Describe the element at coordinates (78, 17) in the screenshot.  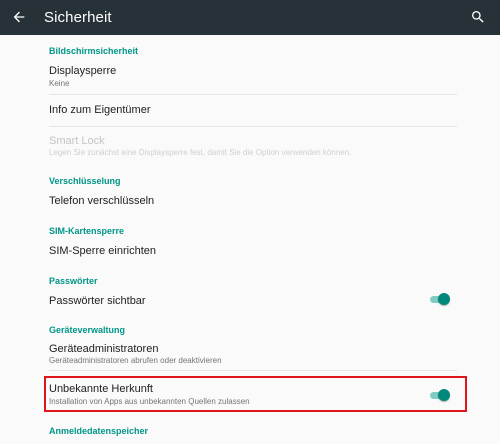
I see `page-title: Sicherheit` at that location.